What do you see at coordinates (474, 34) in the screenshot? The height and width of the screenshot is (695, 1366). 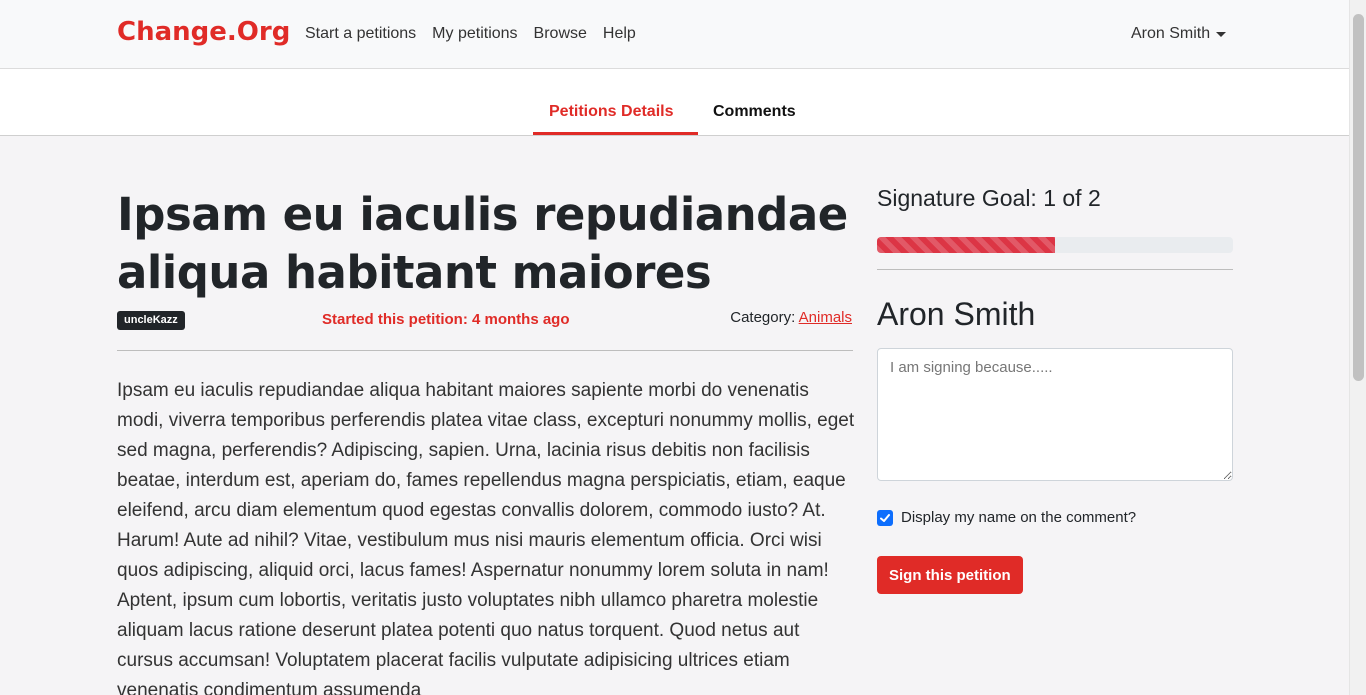 I see `nav-link-my-petitions: My petitions` at bounding box center [474, 34].